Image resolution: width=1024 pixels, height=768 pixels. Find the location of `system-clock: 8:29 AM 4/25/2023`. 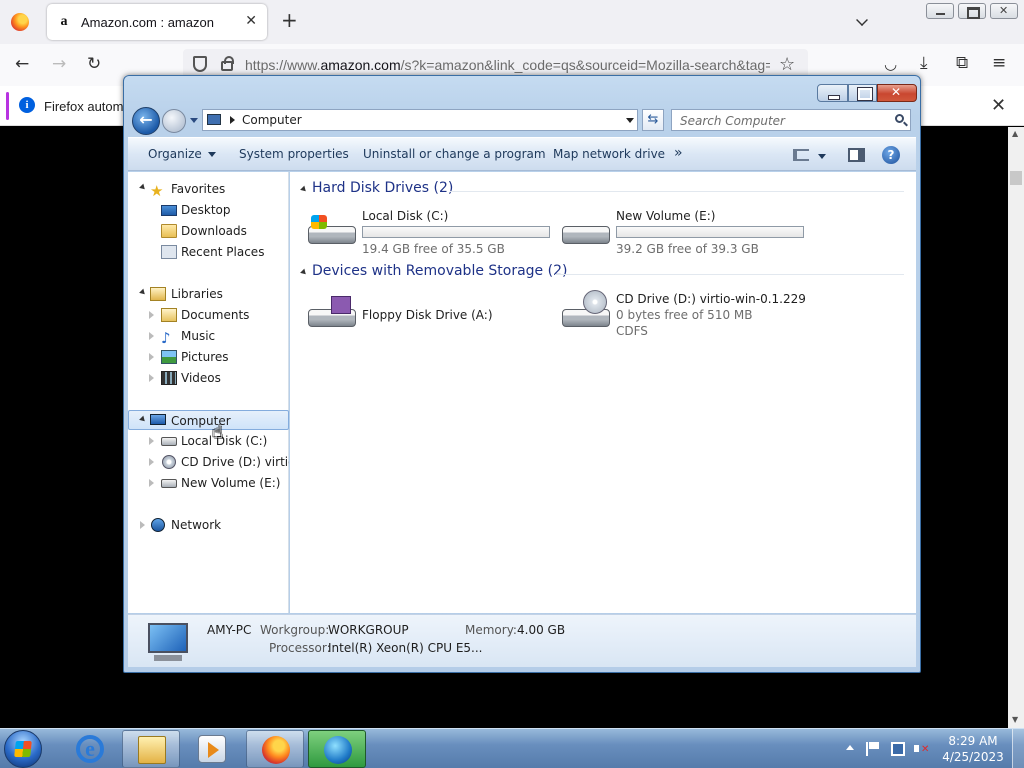

system-clock: 8:29 AM 4/25/2023 is located at coordinates (973, 749).